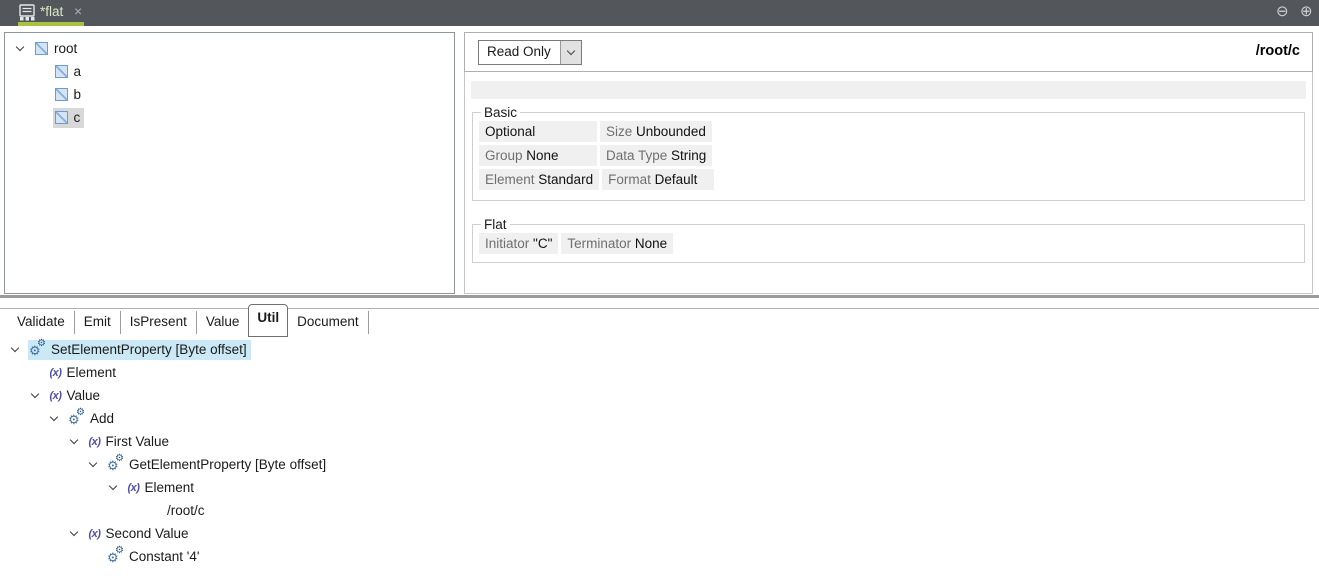  What do you see at coordinates (566, 179) in the screenshot?
I see `property-value: Standard` at bounding box center [566, 179].